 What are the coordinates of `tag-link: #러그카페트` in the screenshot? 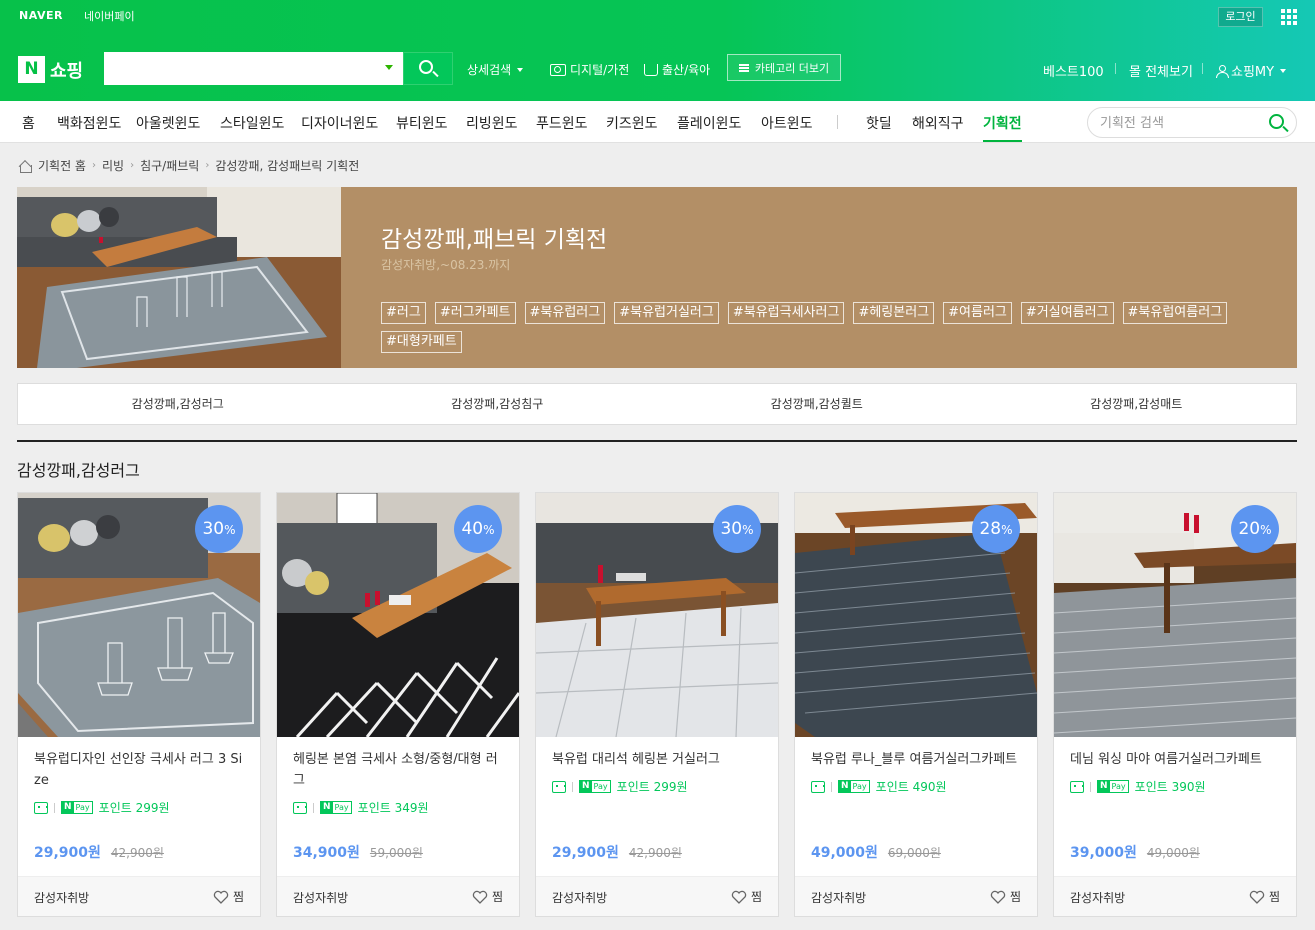 It's located at (475, 313).